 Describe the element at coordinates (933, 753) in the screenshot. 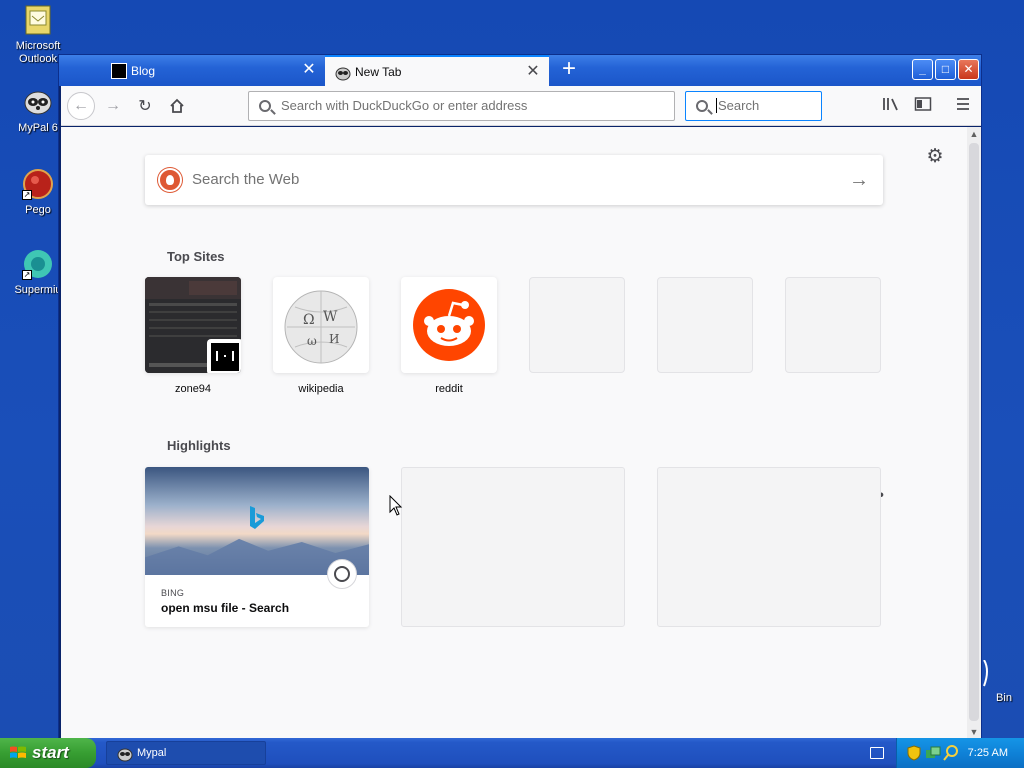

I see `network-icon` at that location.